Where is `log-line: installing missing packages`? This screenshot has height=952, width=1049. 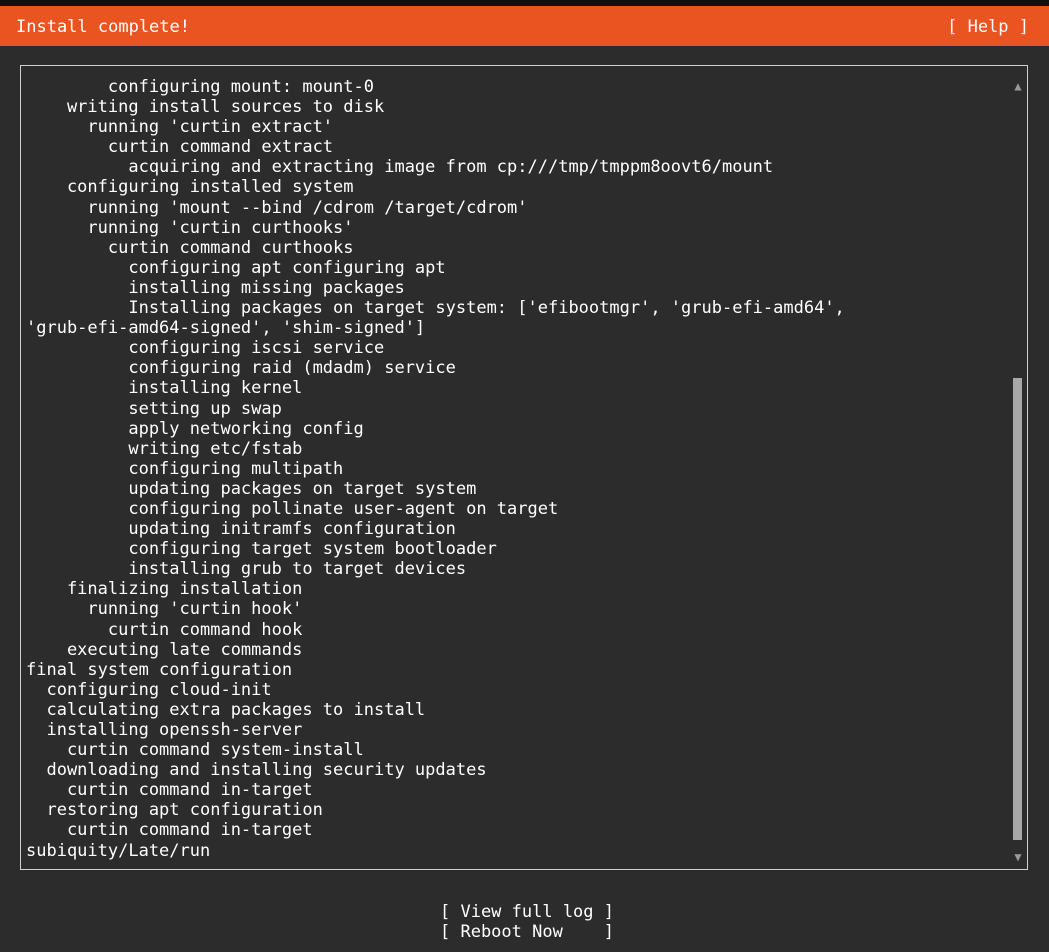 log-line: installing missing packages is located at coordinates (215, 287).